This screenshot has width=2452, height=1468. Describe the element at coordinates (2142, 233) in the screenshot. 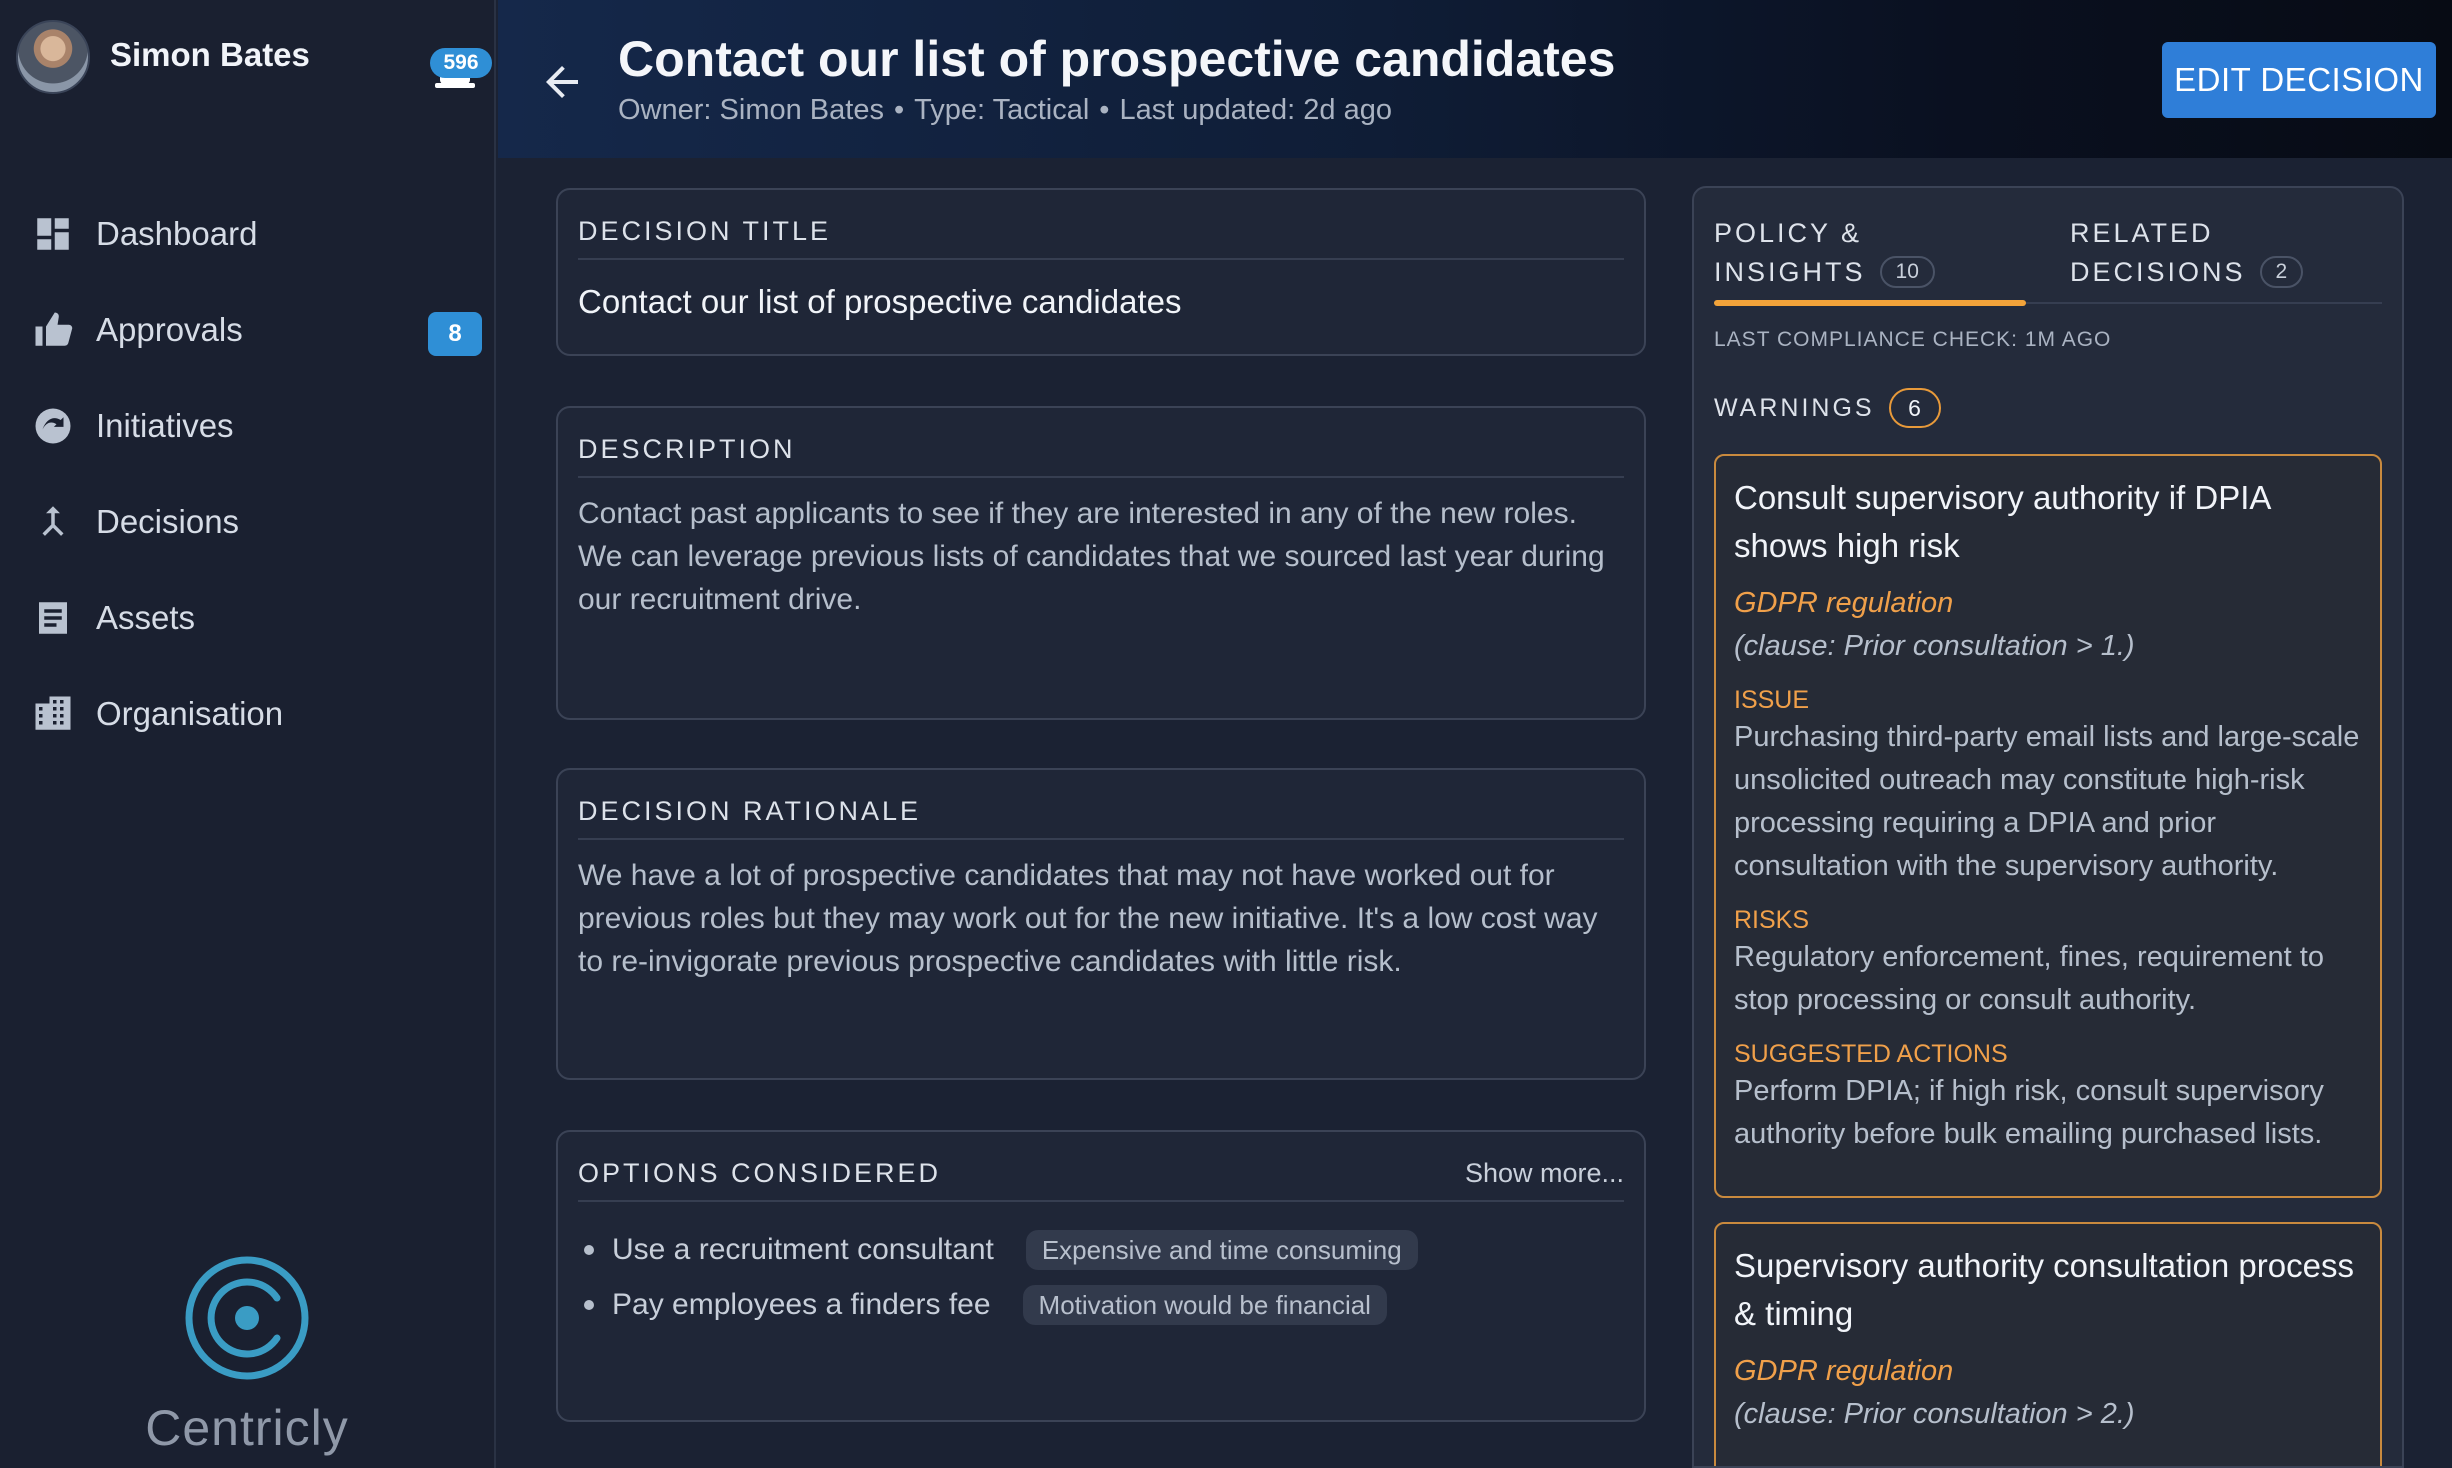

I see `tab-label: RELATED` at that location.